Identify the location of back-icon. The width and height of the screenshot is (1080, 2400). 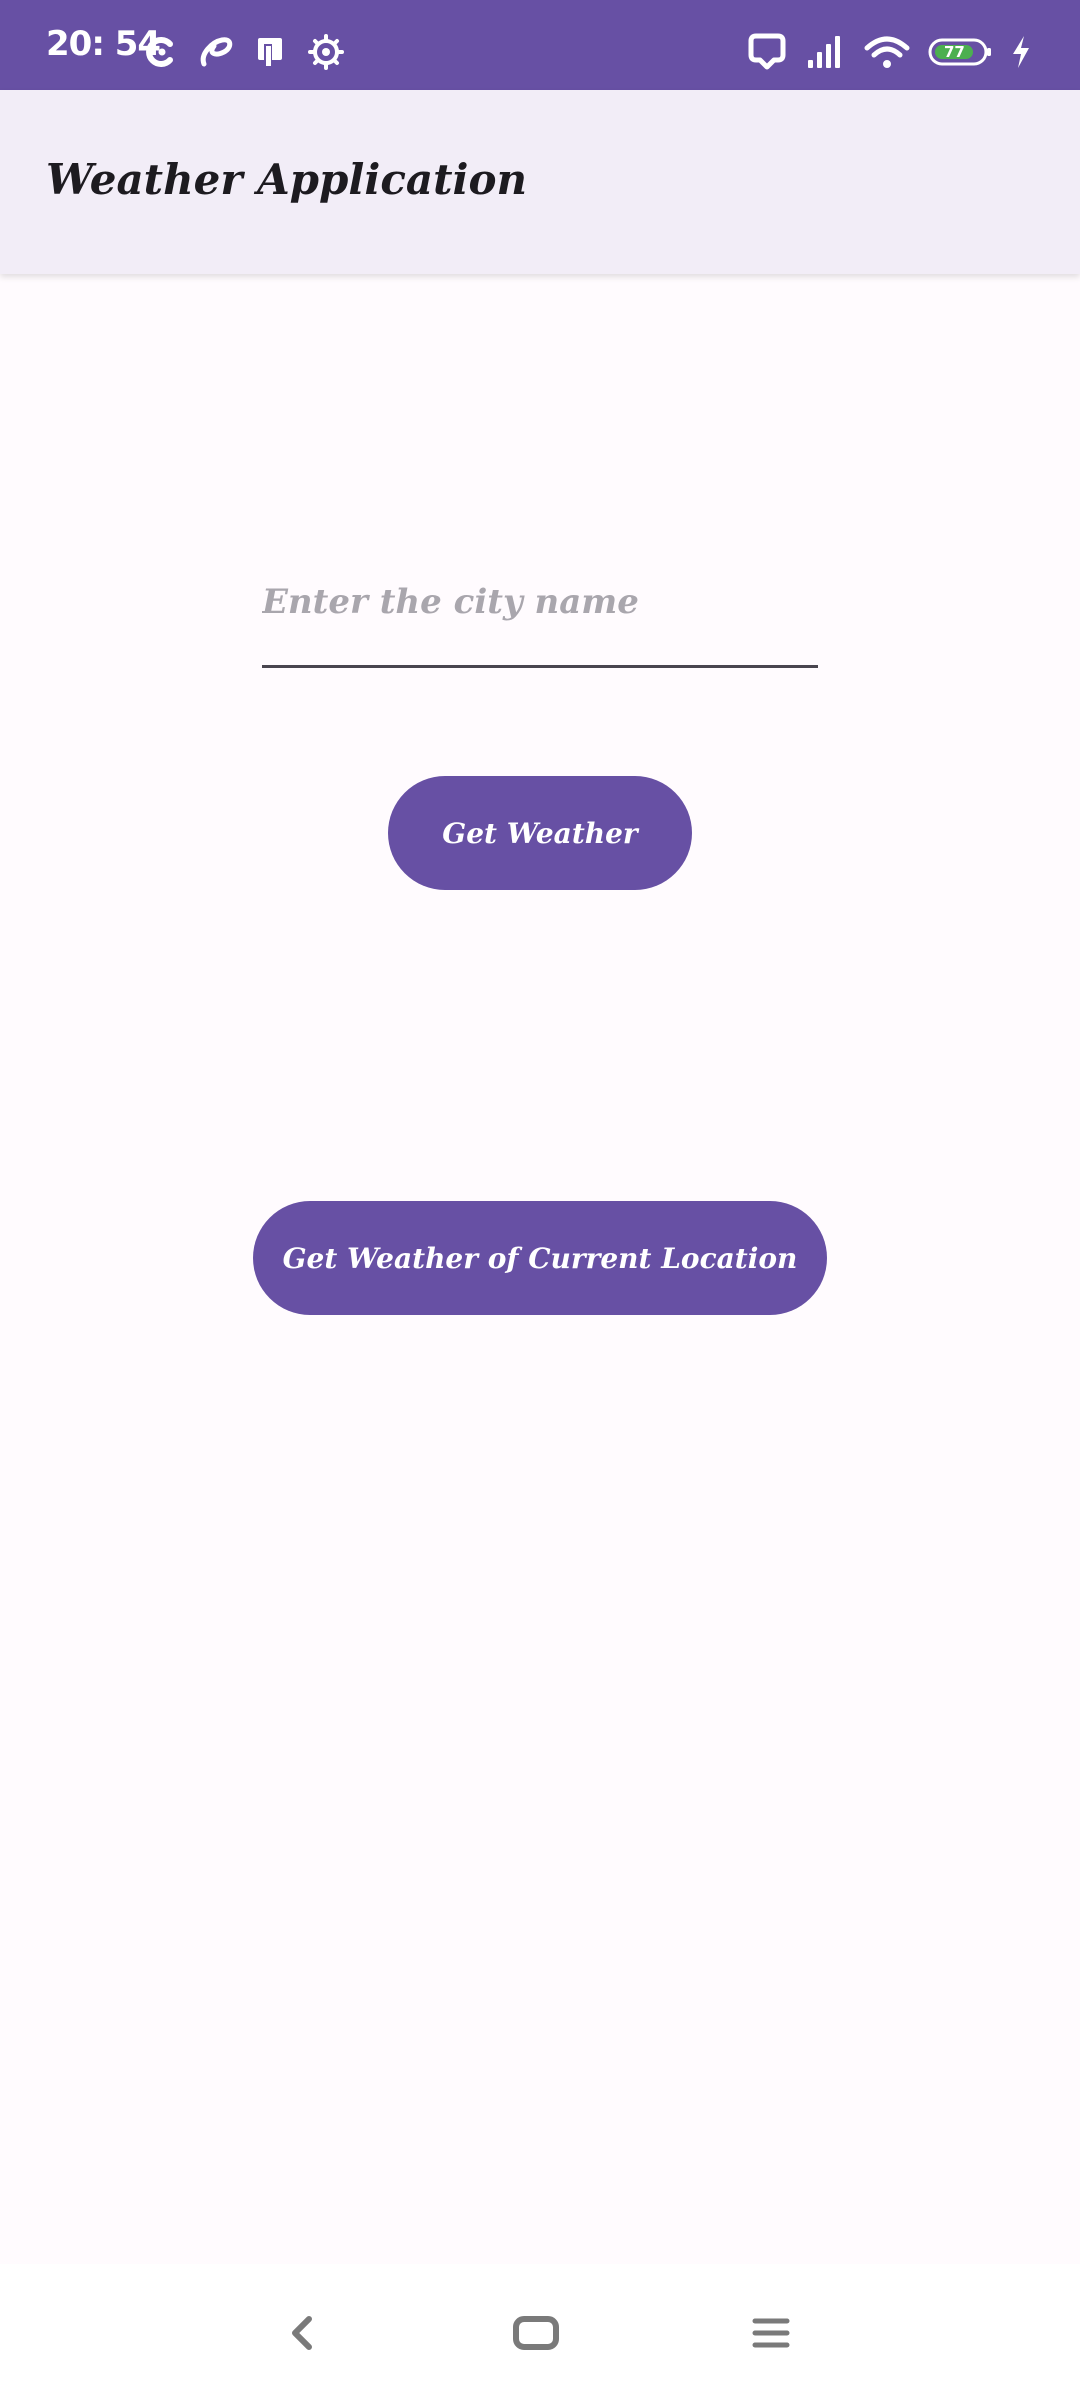
(302, 2333).